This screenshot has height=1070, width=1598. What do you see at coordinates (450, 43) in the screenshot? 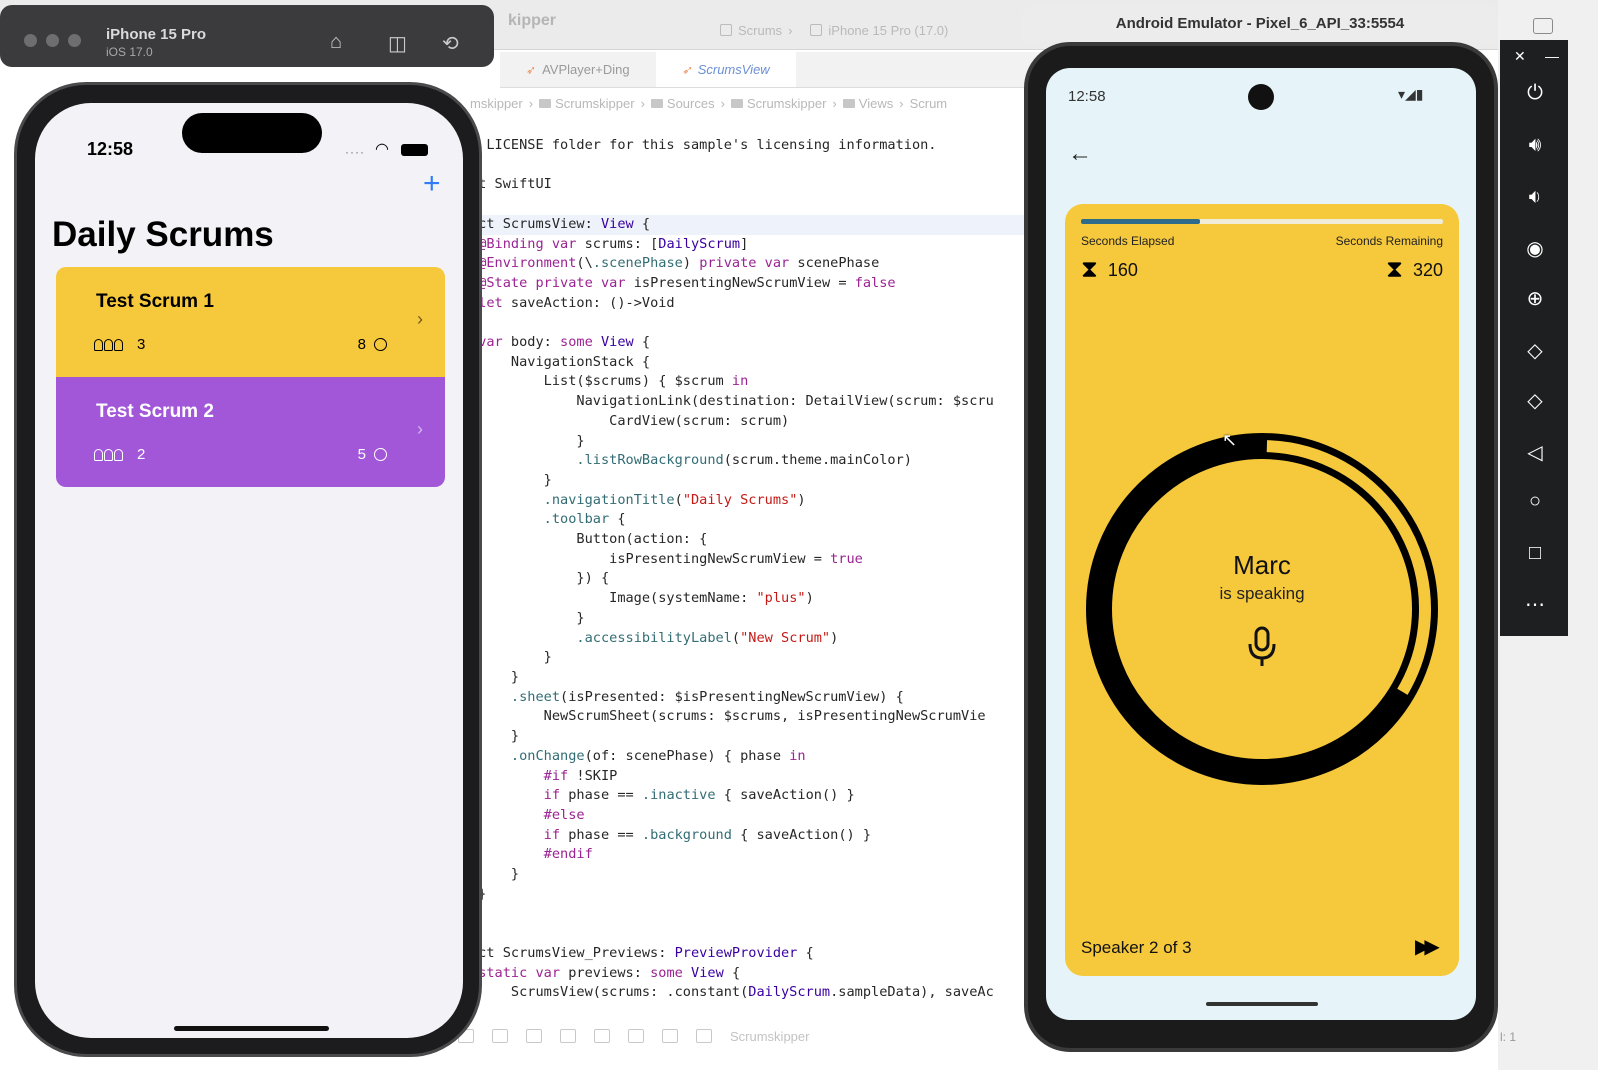
I see `rotate-icon: ⟲` at bounding box center [450, 43].